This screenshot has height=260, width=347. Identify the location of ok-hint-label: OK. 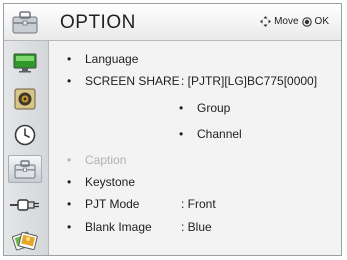
(321, 21).